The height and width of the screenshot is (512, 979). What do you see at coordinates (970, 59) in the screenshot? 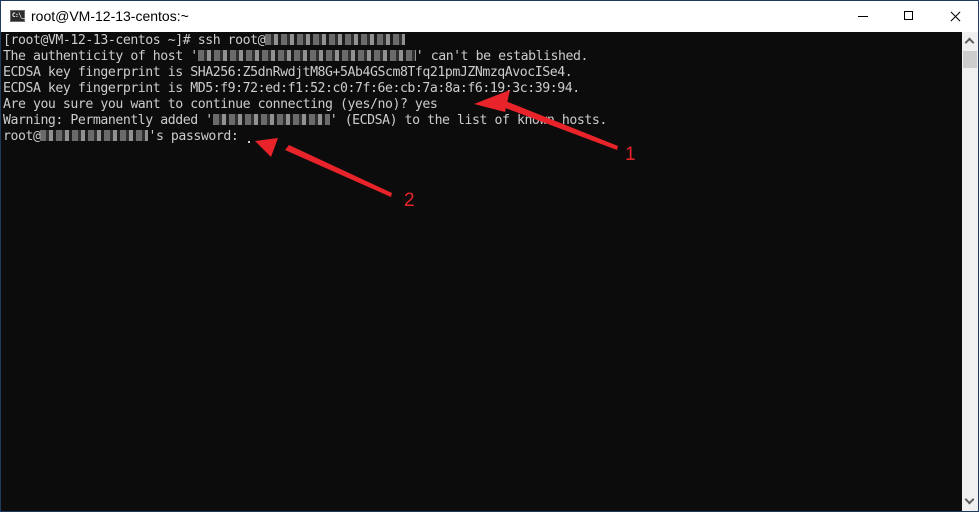
I see `scrollbar-thumb` at bounding box center [970, 59].